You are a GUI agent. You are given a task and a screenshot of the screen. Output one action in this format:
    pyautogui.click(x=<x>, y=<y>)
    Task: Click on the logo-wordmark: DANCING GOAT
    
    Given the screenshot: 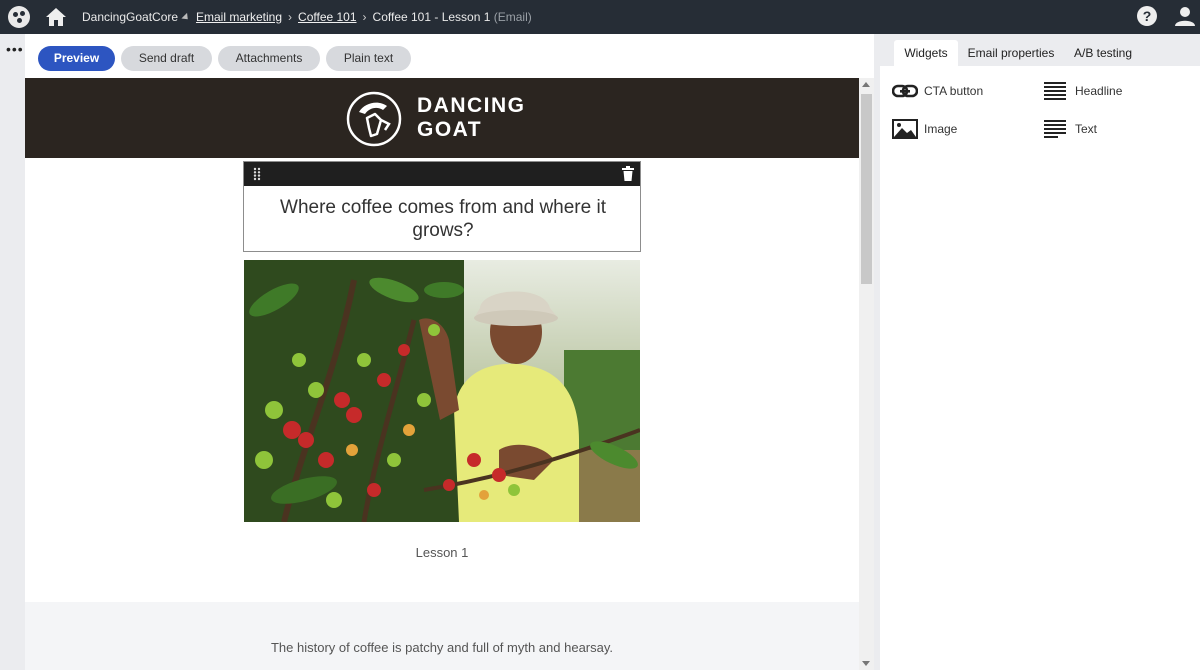 What is the action you would take?
    pyautogui.click(x=471, y=117)
    